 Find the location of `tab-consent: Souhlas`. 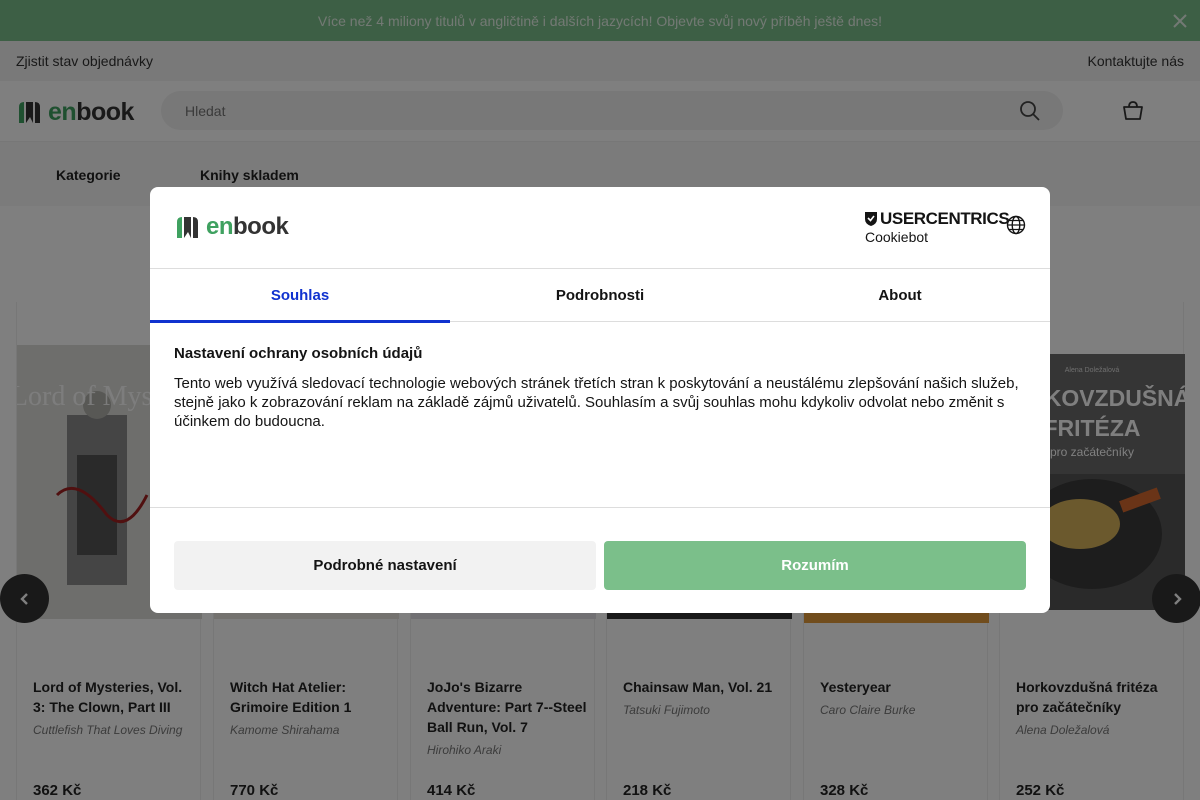

tab-consent: Souhlas is located at coordinates (300, 296).